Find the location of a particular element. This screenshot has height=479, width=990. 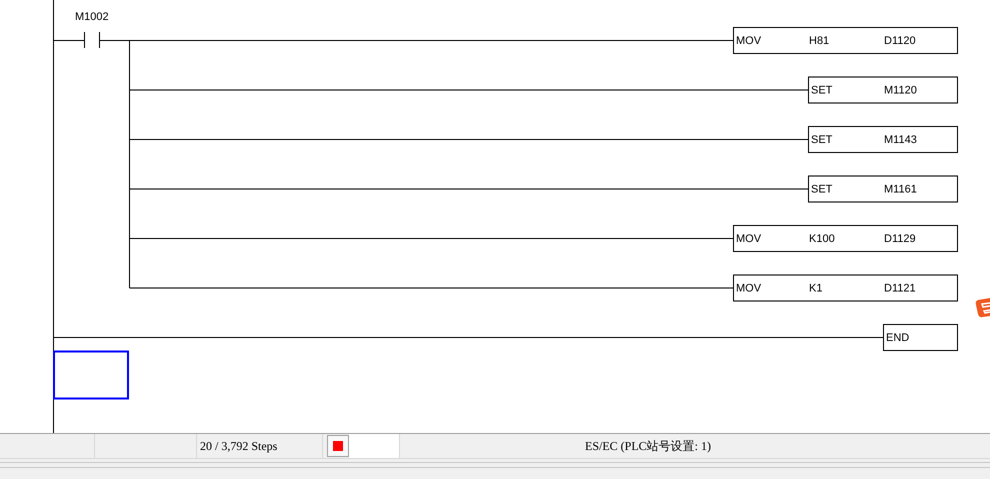

instruction-operand: K100 is located at coordinates (822, 239).